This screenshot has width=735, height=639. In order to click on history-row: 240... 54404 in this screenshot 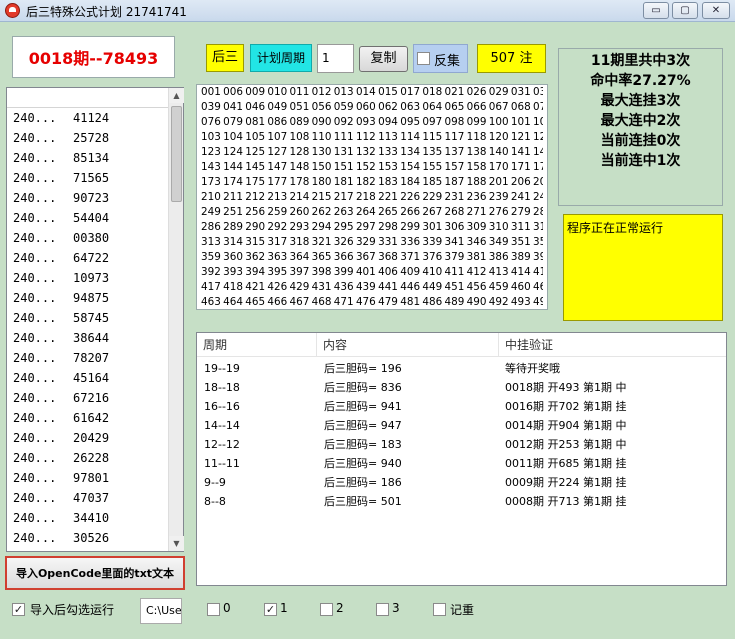, I will do `click(61, 218)`.